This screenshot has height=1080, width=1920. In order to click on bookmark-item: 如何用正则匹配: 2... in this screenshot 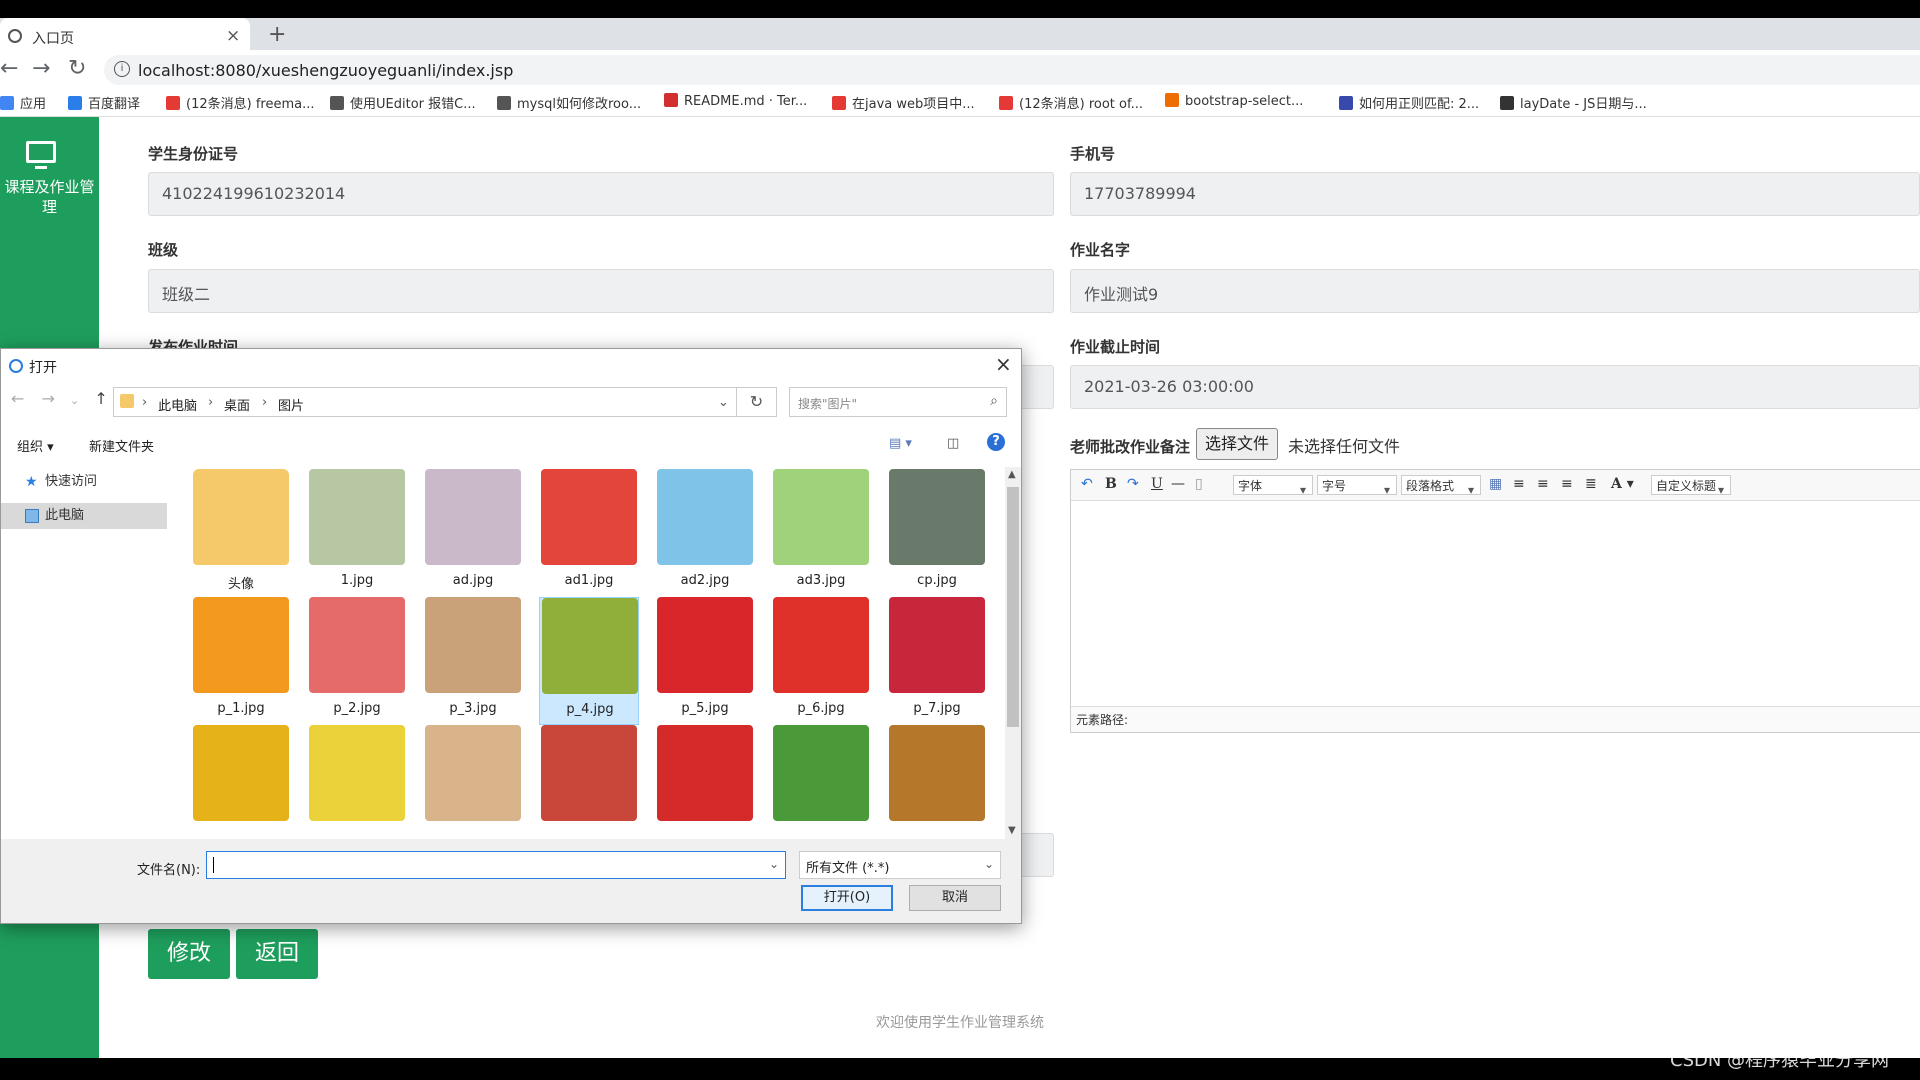, I will do `click(1409, 102)`.